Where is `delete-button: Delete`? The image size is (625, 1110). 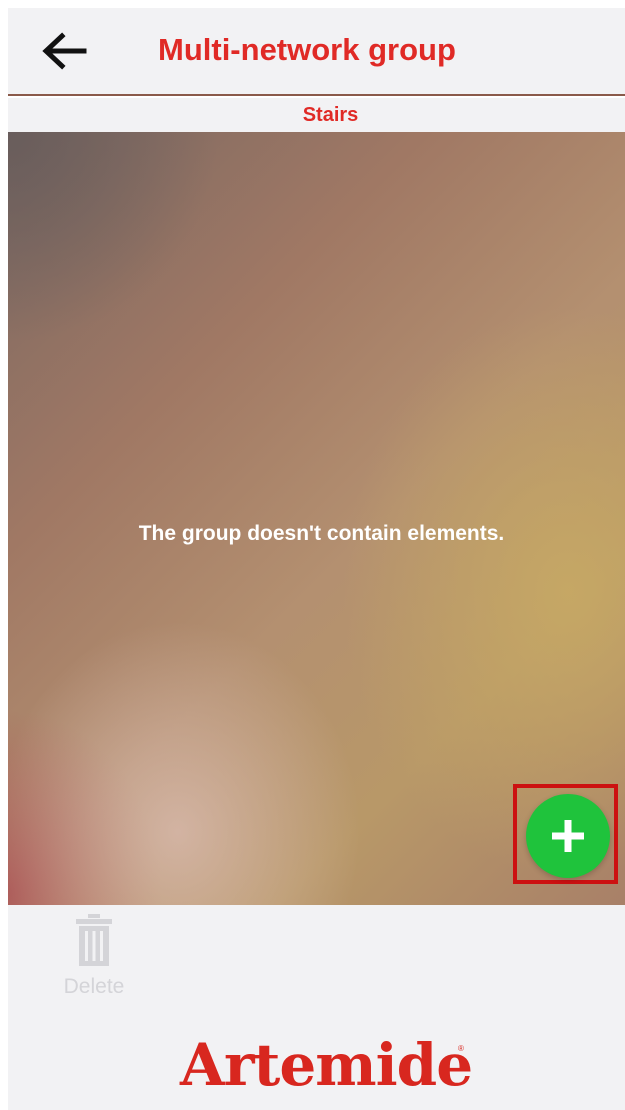
delete-button: Delete is located at coordinates (94, 963).